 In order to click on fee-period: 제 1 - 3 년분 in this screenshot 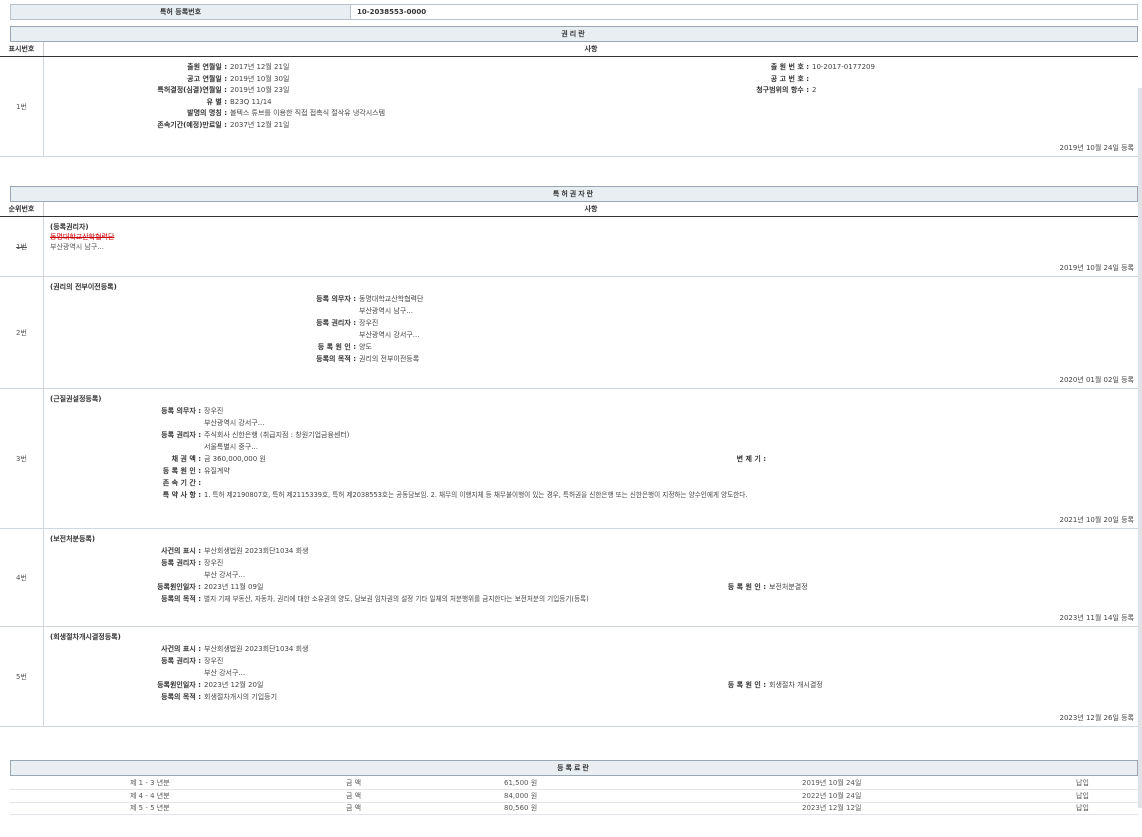, I will do `click(150, 783)`.